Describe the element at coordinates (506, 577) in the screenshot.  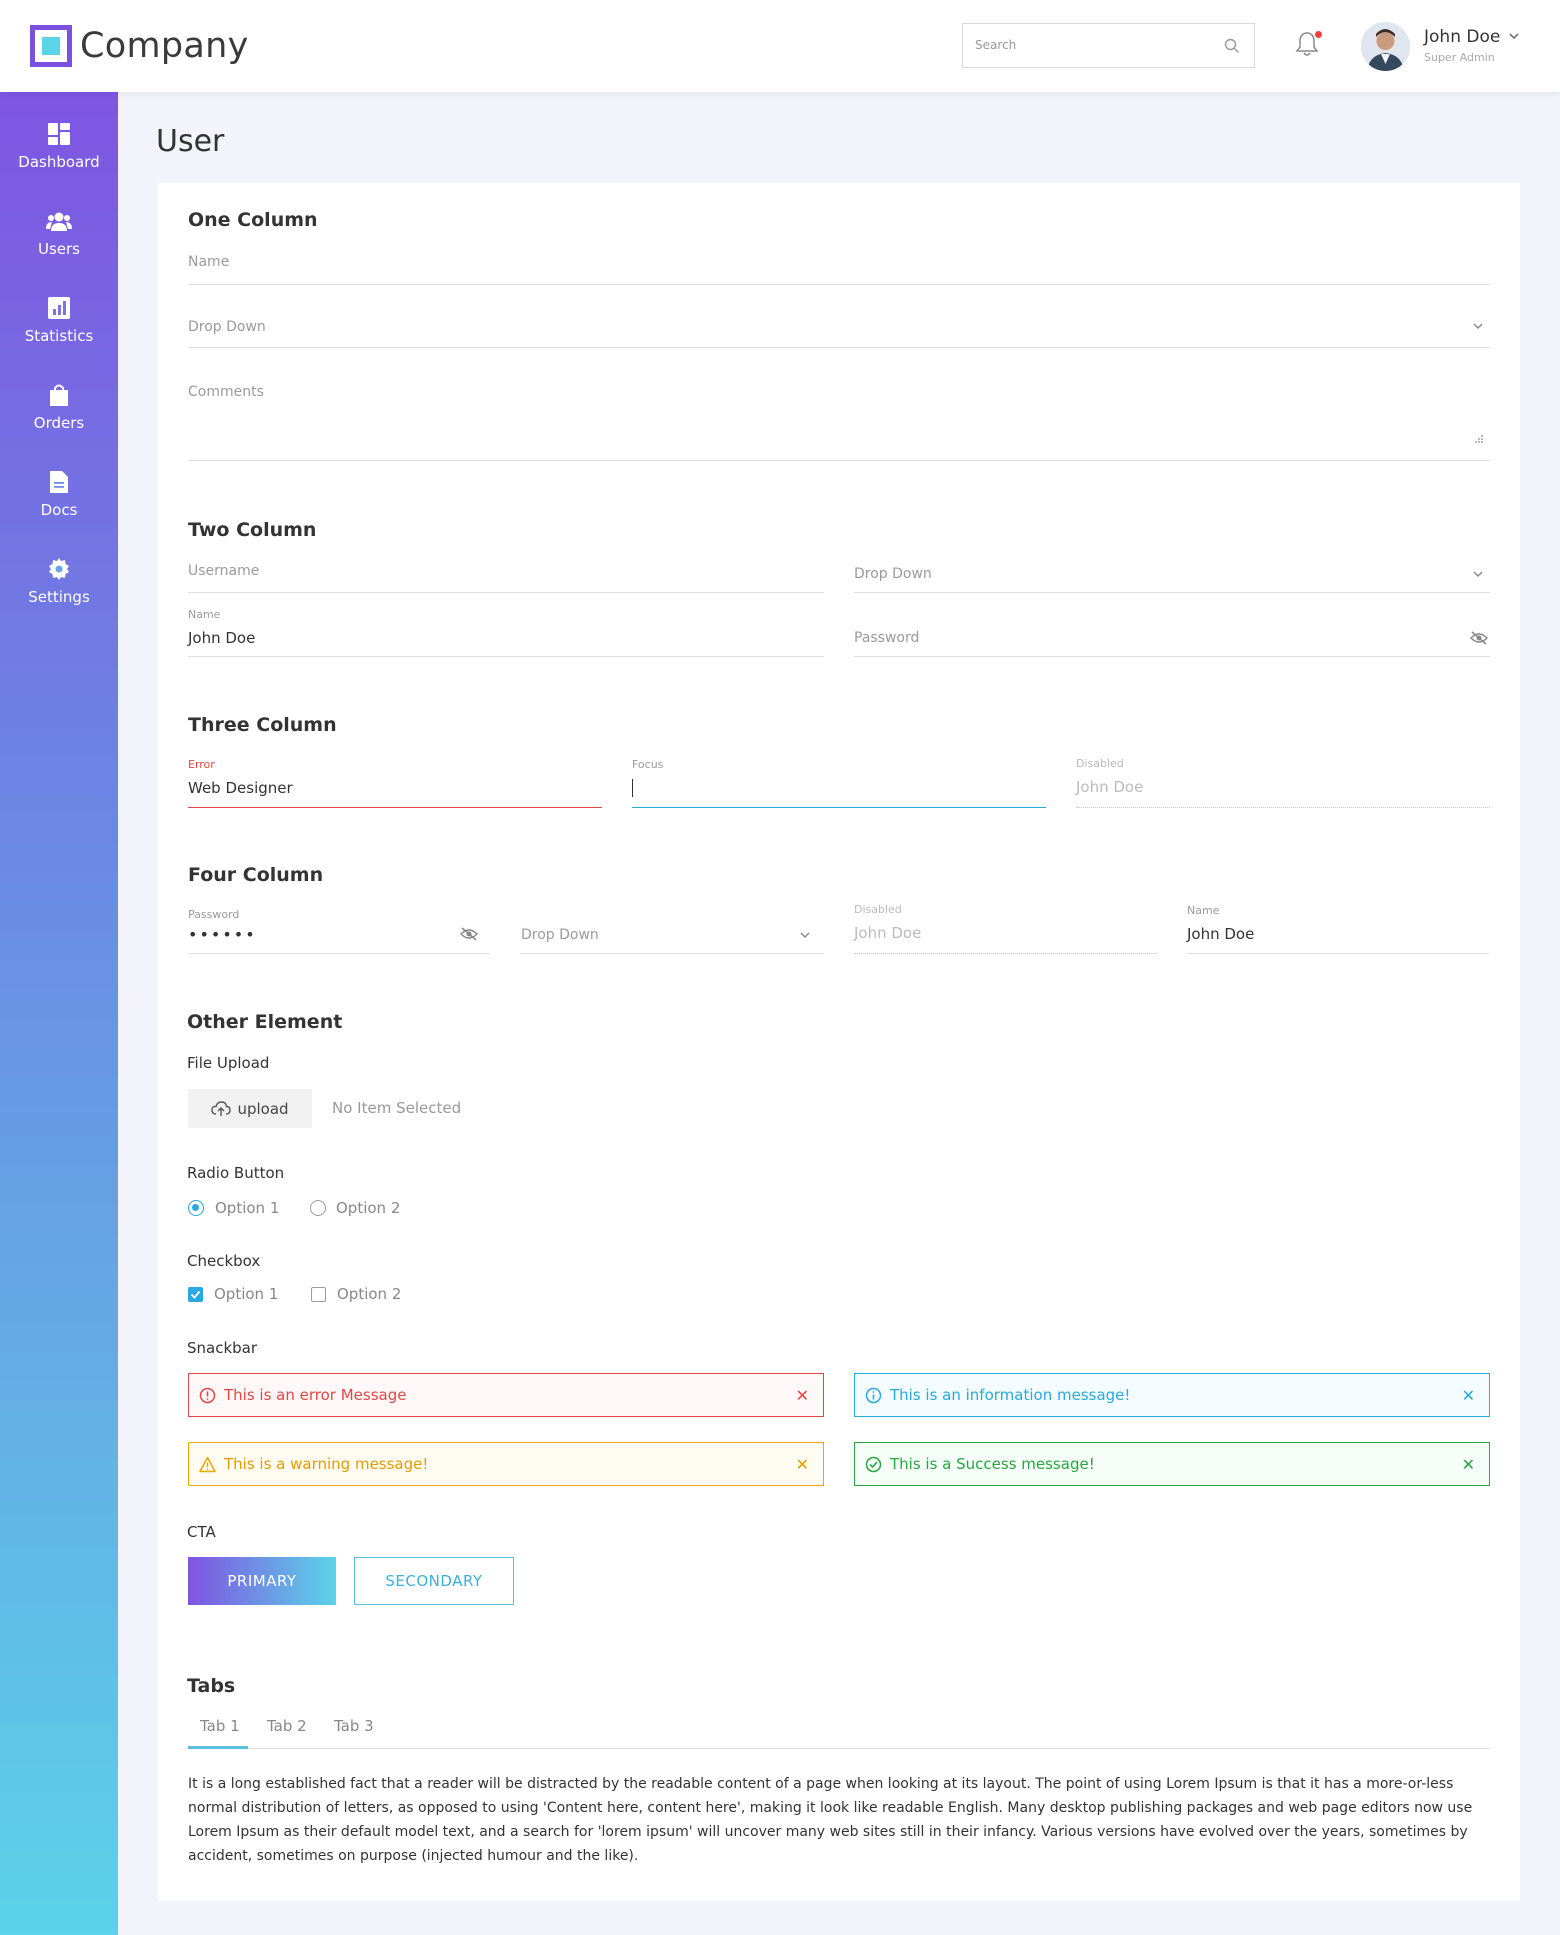
I see `username-field: Username` at that location.